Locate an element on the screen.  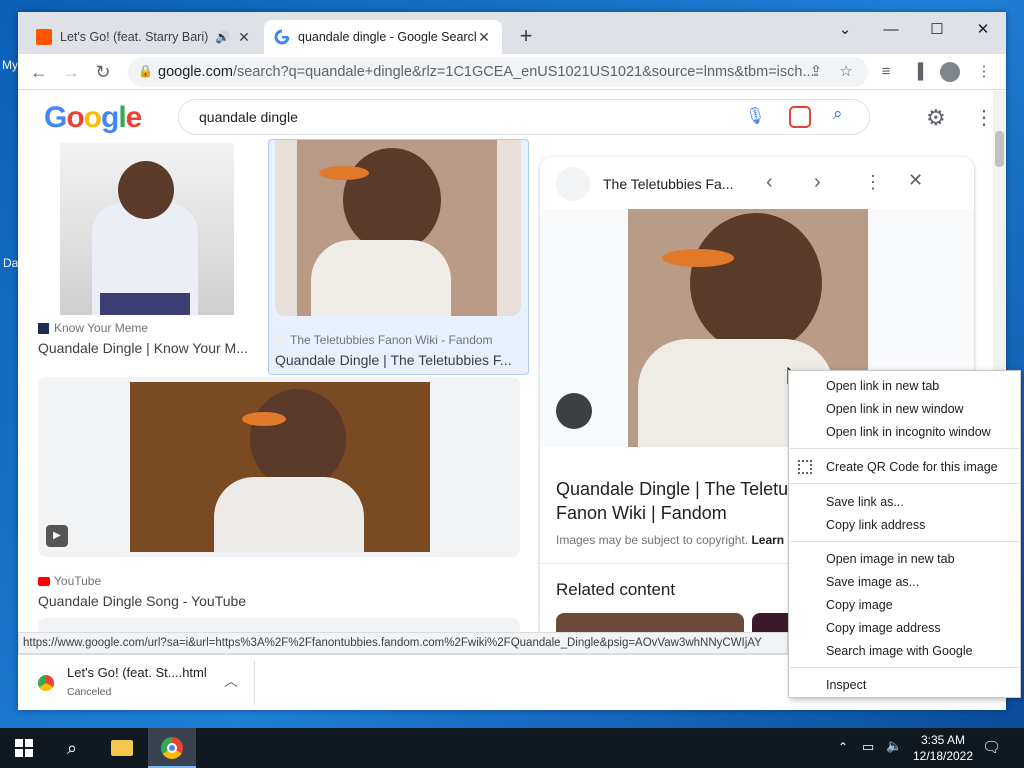
menu-open-link-new-window: Open link in new window is located at coordinates (904, 409).